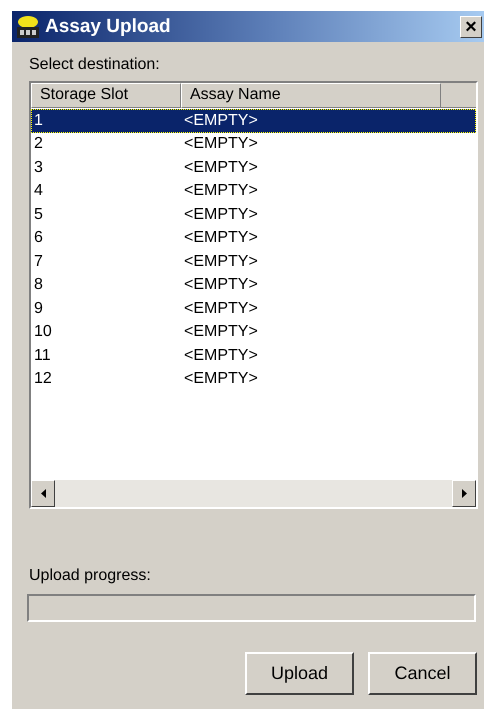 Image resolution: width=486 pixels, height=709 pixels. I want to click on left-arrow-icon, so click(43, 493).